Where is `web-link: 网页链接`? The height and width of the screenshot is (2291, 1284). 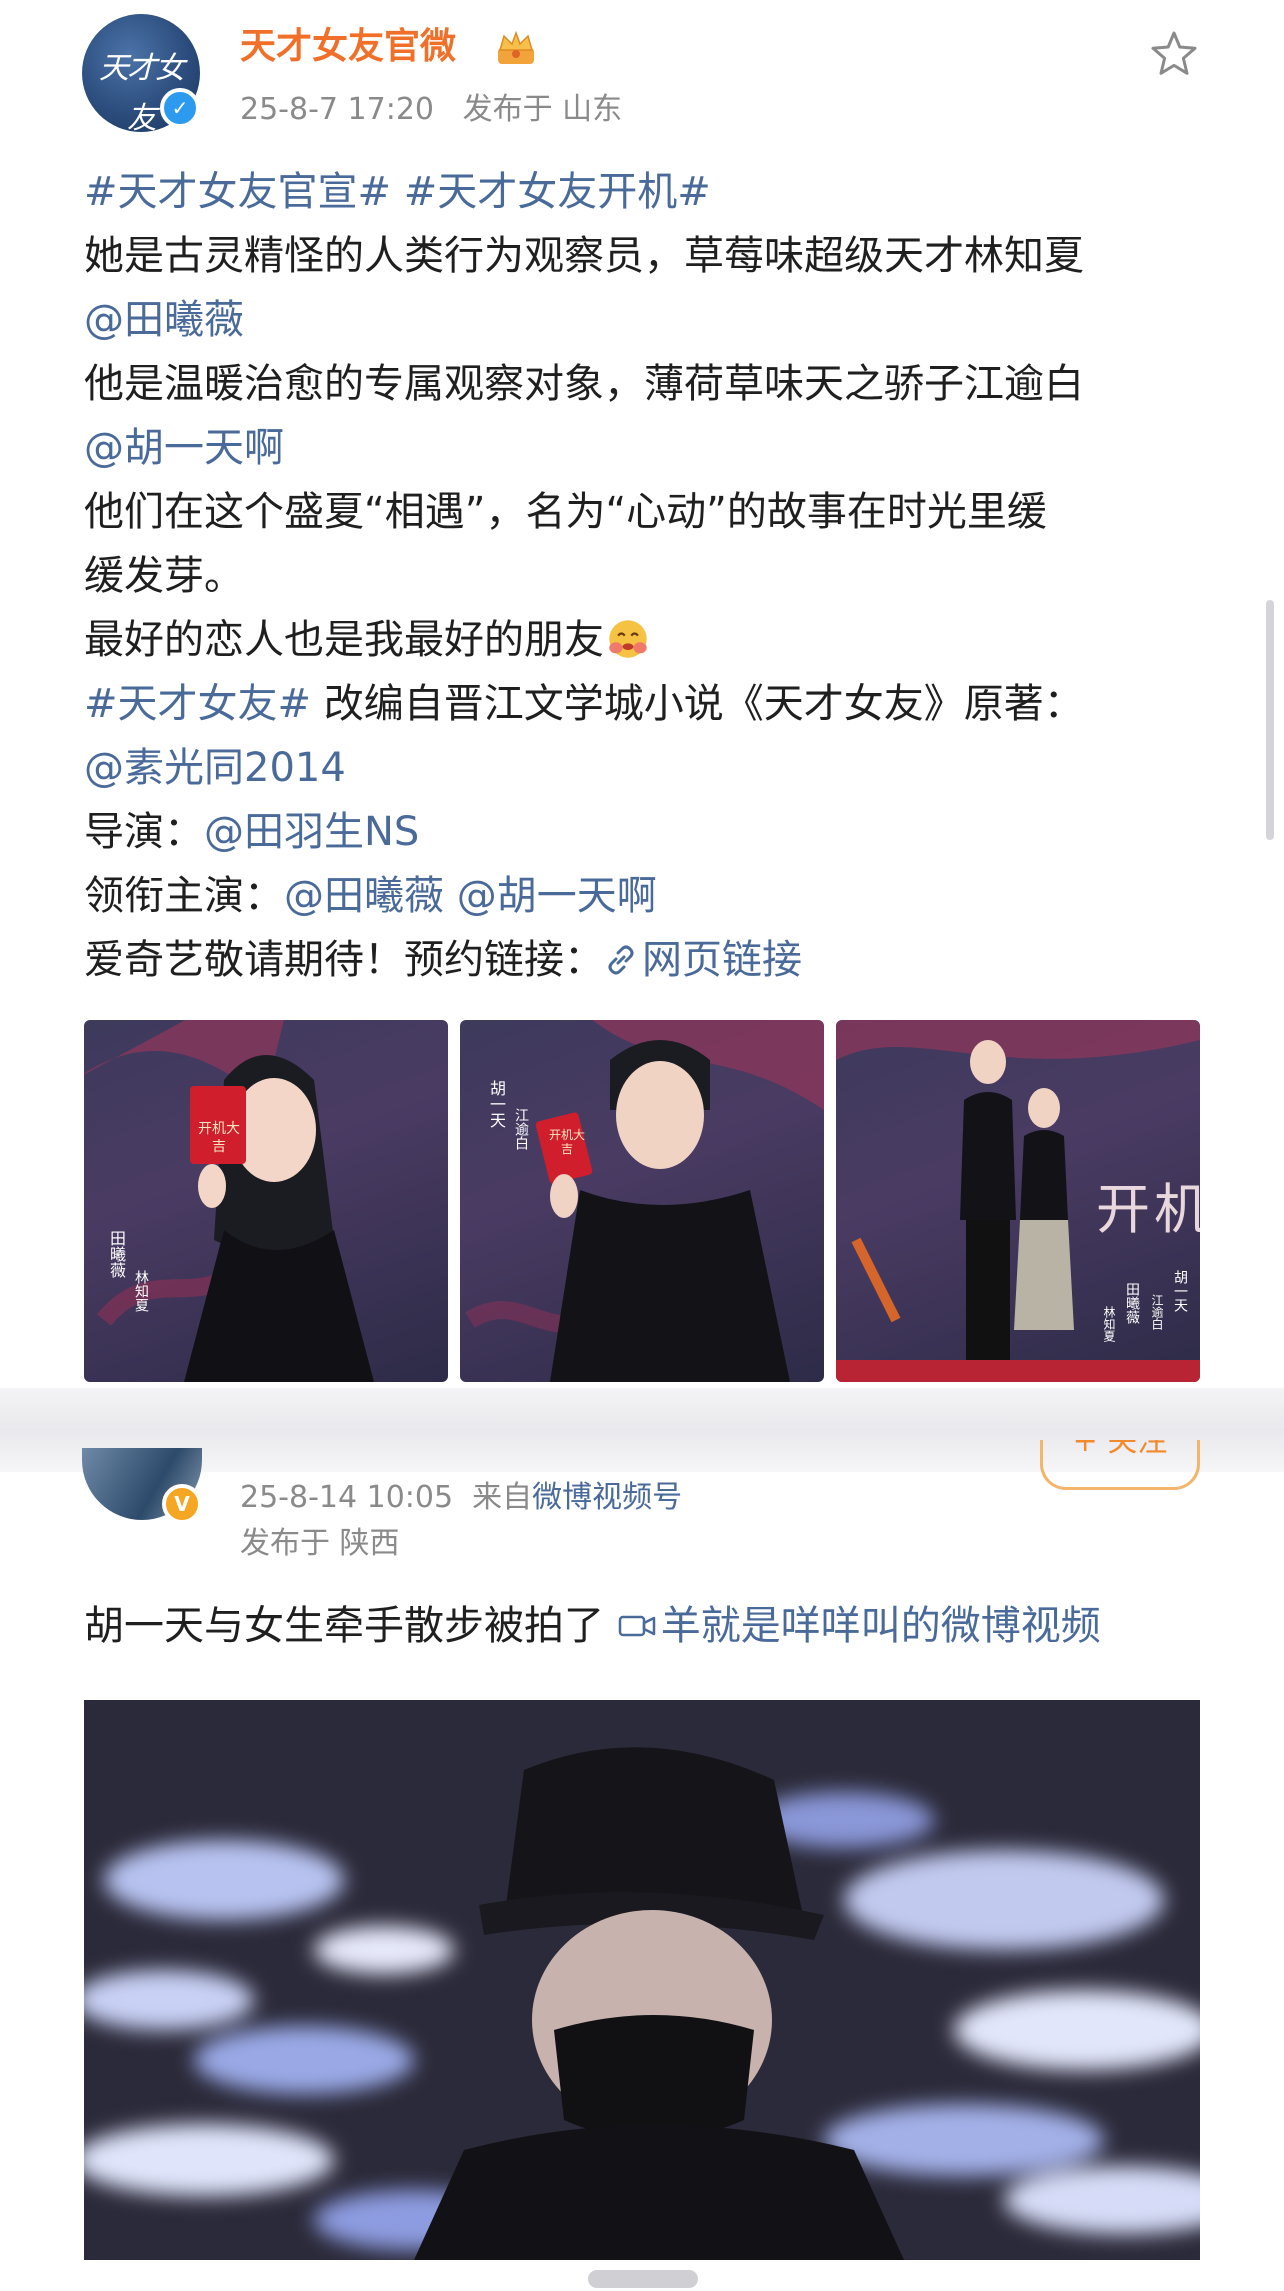
web-link: 网页链接 is located at coordinates (722, 960).